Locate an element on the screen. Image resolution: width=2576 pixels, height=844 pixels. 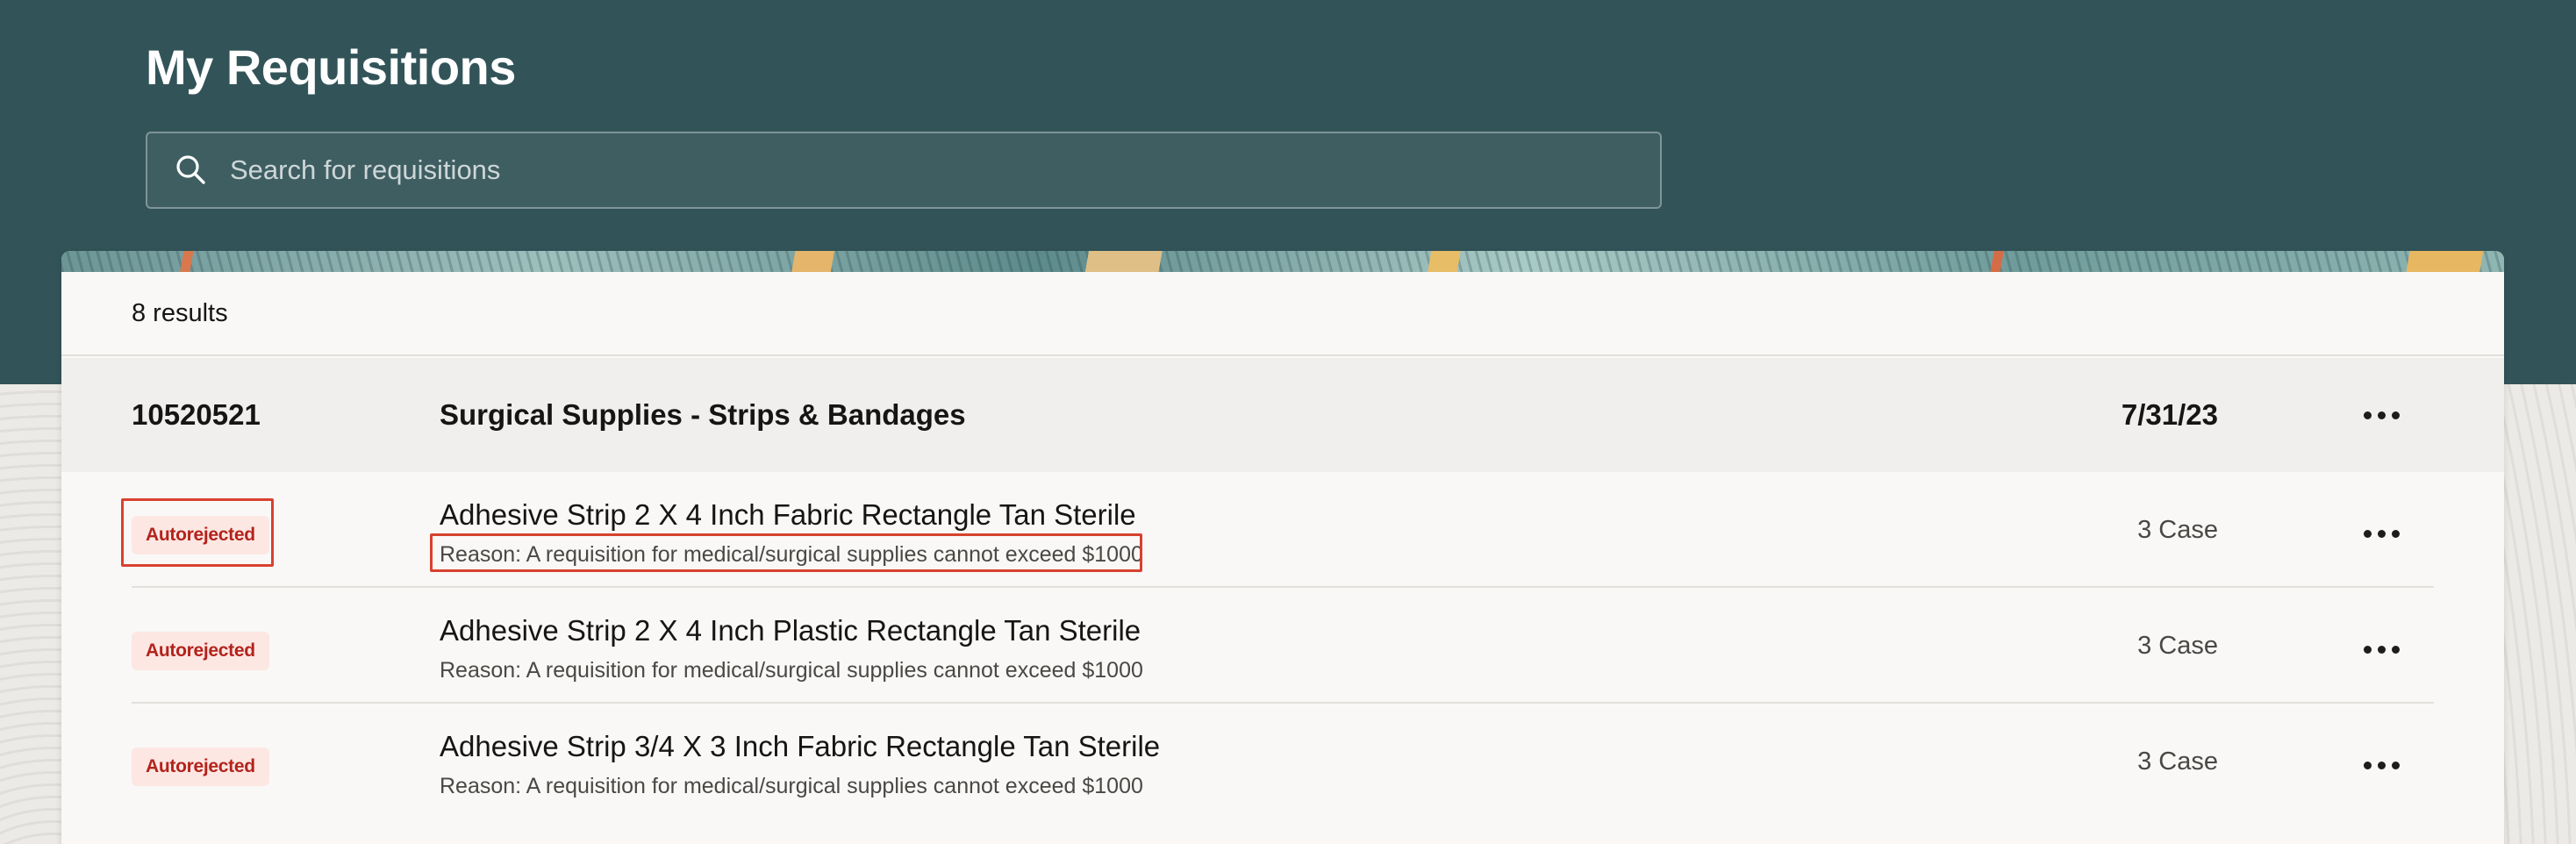
requisition-more-button is located at coordinates (2381, 415).